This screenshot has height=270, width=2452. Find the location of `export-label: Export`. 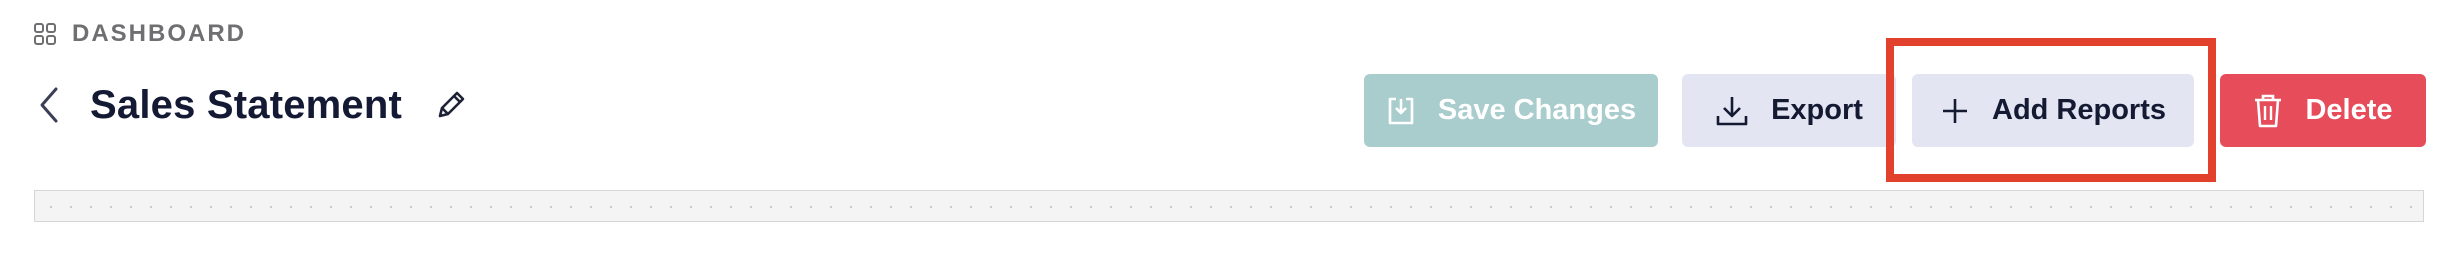

export-label: Export is located at coordinates (1817, 110).